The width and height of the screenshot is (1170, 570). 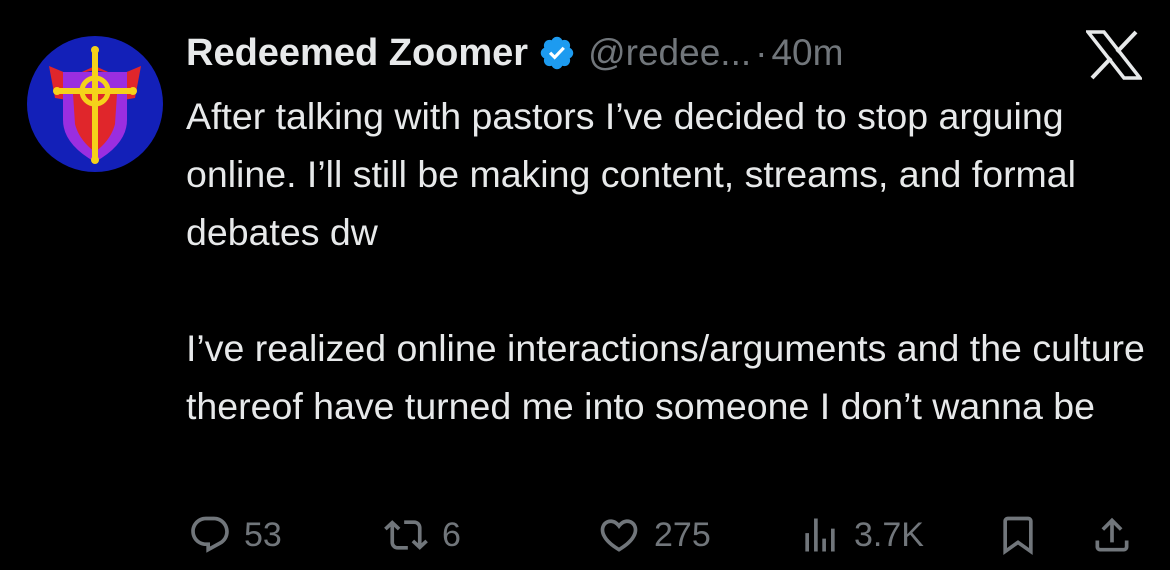 I want to click on like-button: 275, so click(x=653, y=535).